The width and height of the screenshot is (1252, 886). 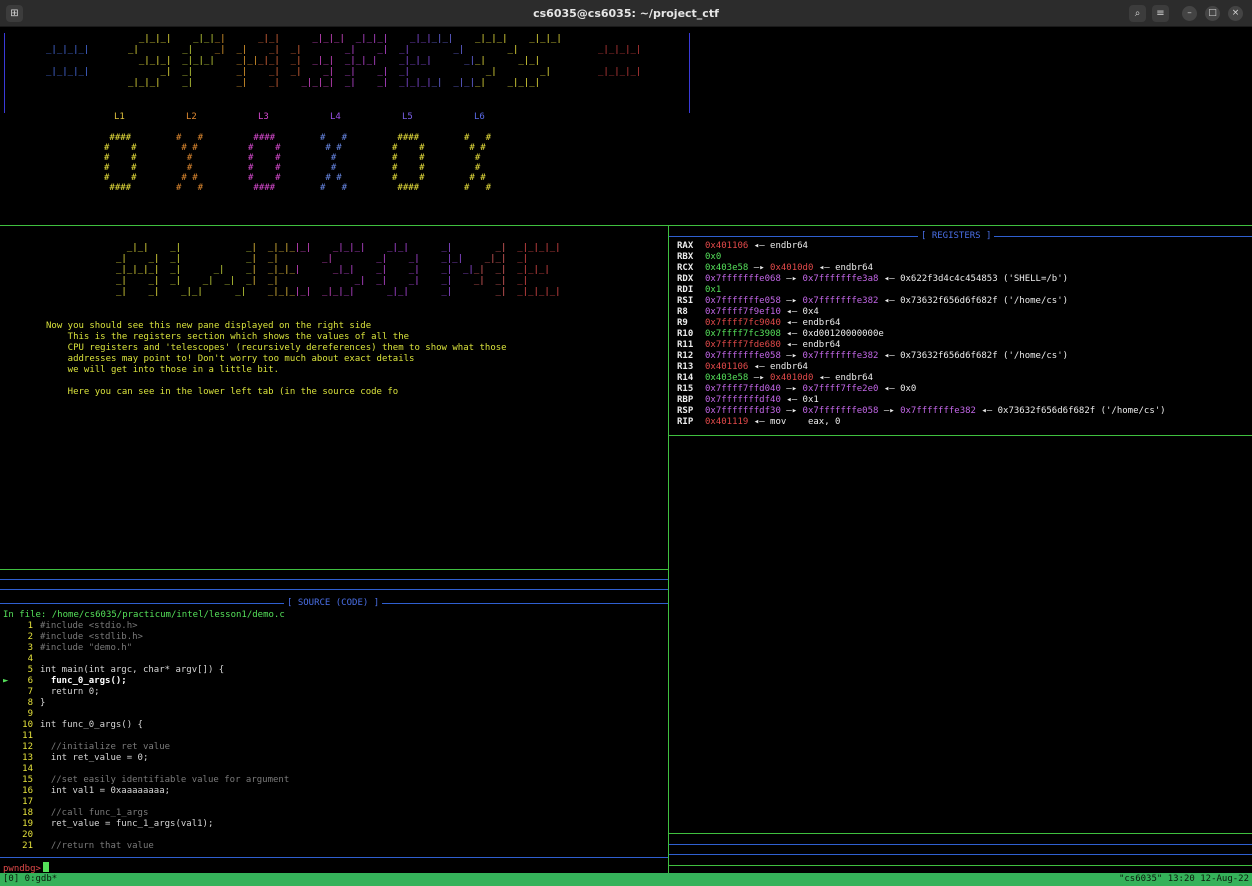 What do you see at coordinates (146, 824) in the screenshot?
I see `source-line: 19 ret_value = func_1_args(val1);` at bounding box center [146, 824].